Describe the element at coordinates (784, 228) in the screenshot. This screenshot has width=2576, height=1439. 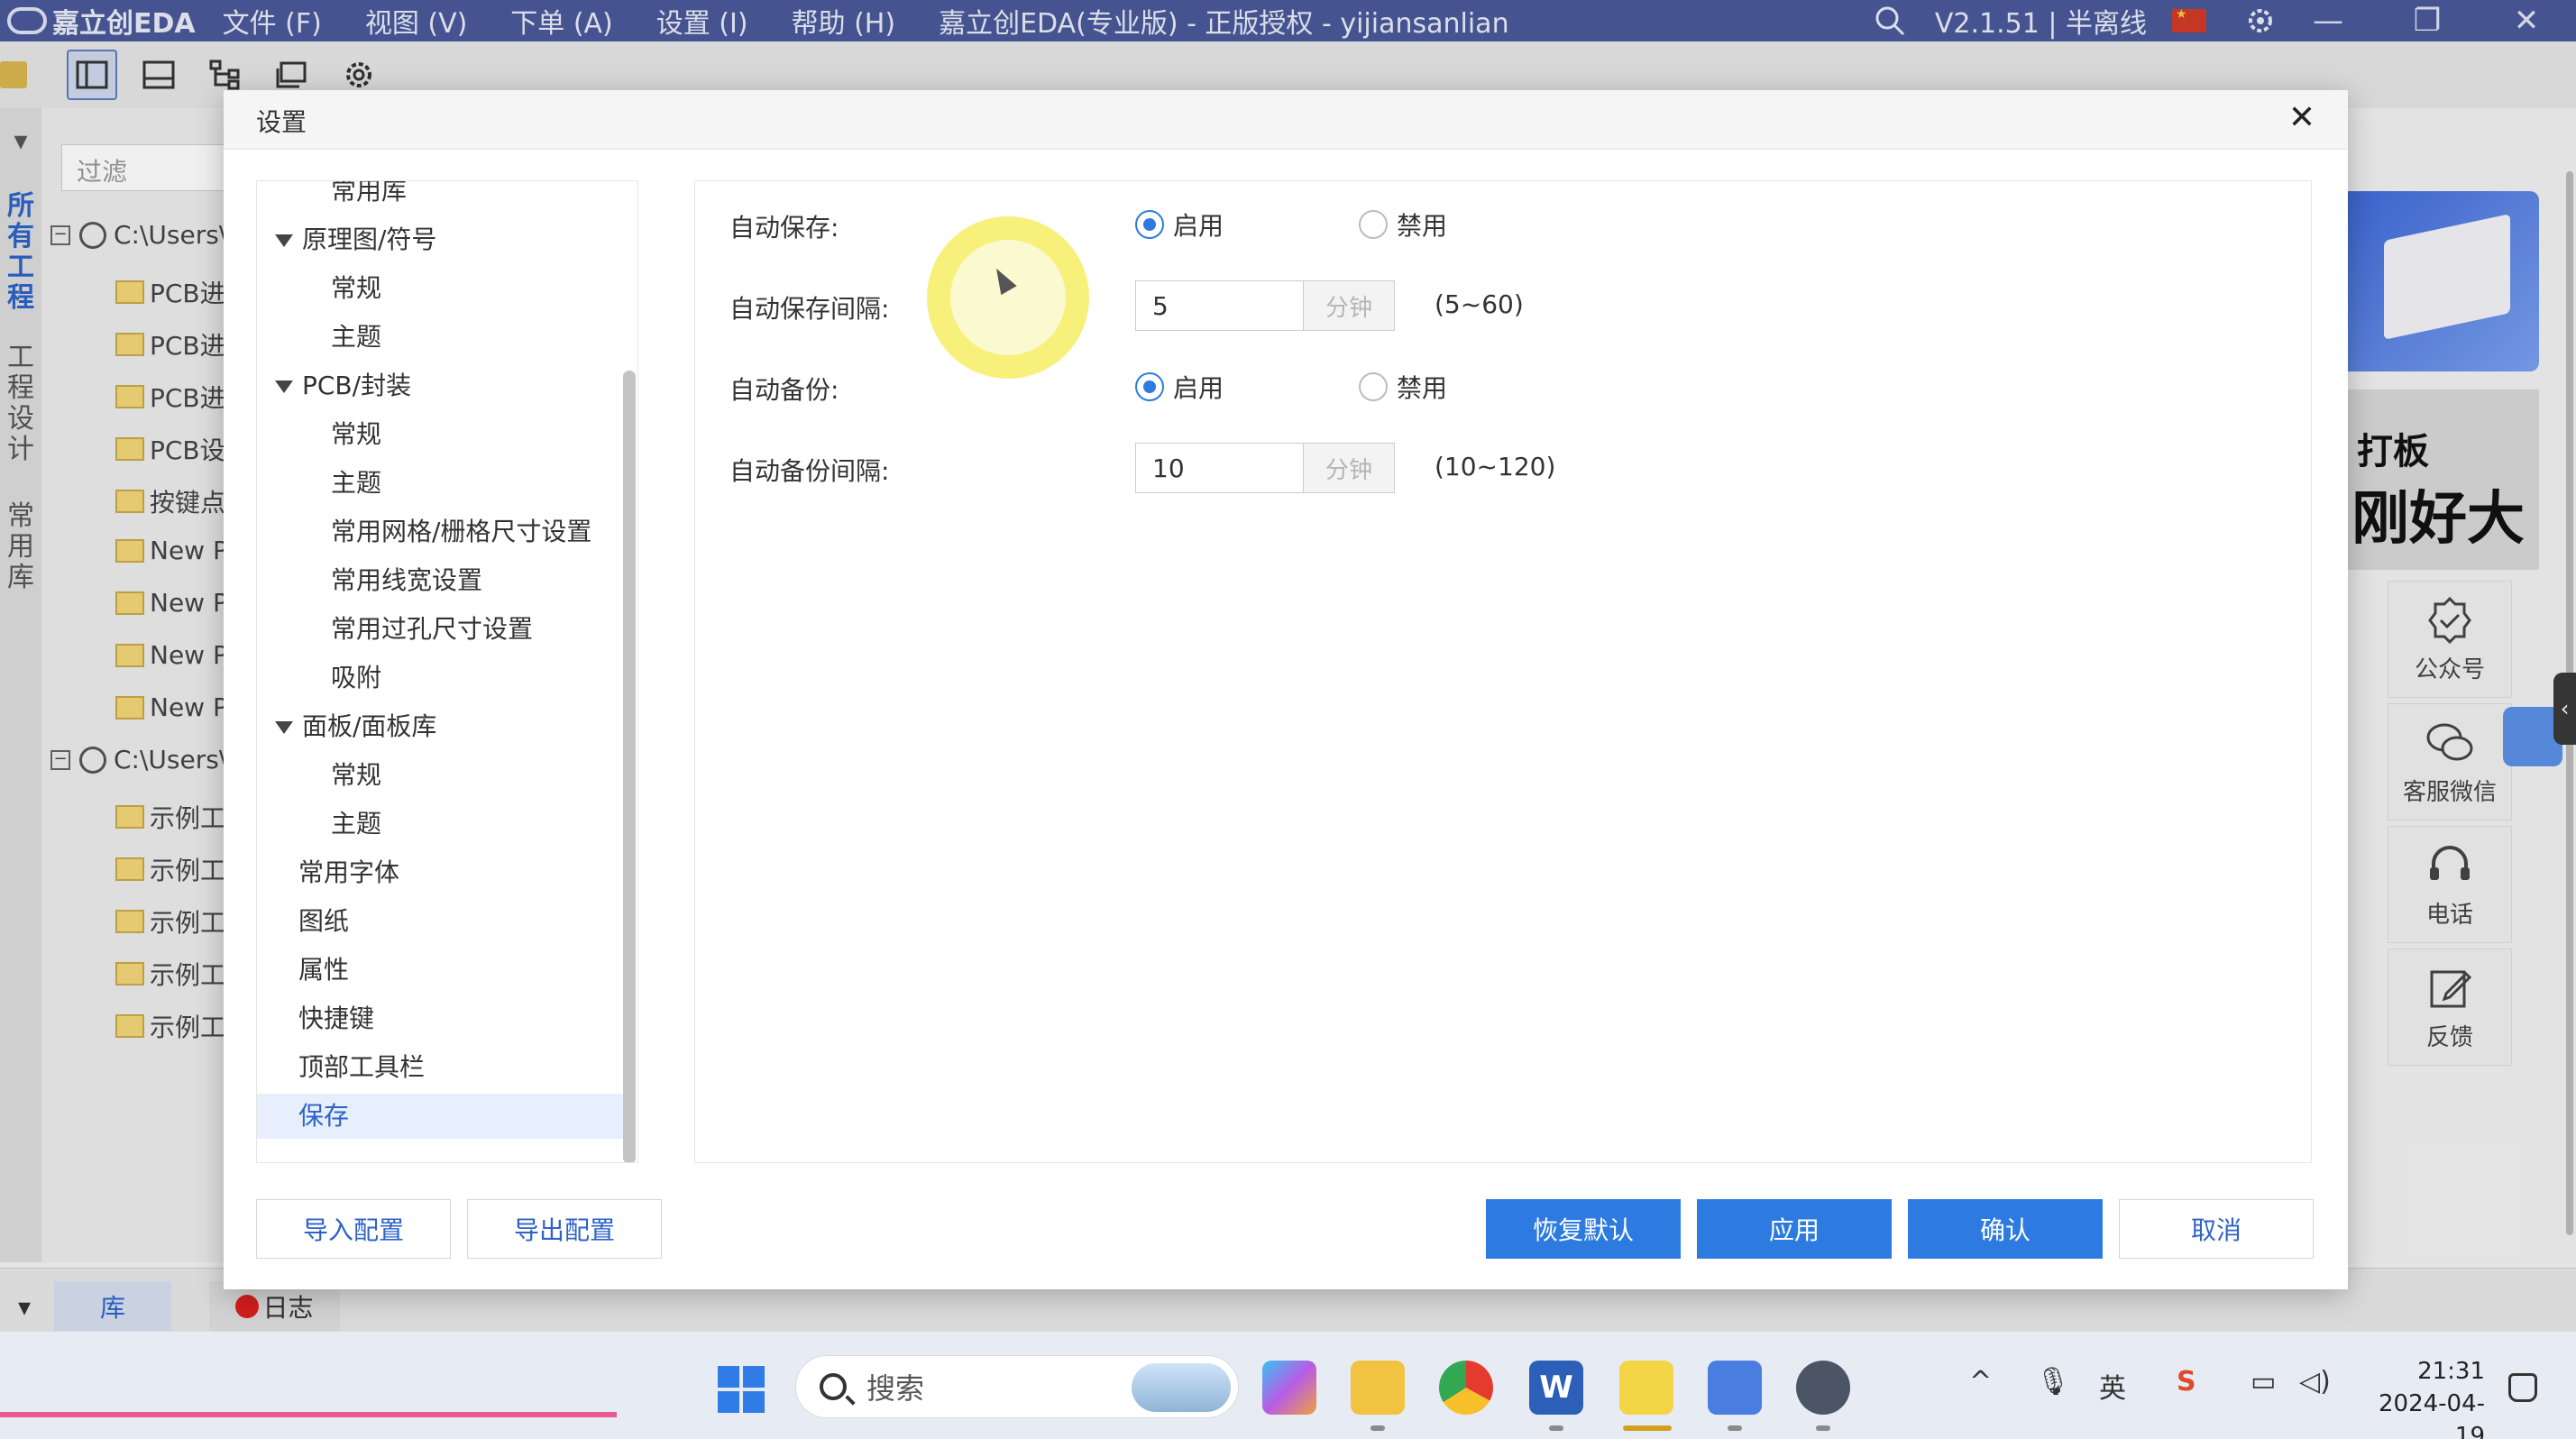
I see `auto-save-label: 自动保存:` at that location.